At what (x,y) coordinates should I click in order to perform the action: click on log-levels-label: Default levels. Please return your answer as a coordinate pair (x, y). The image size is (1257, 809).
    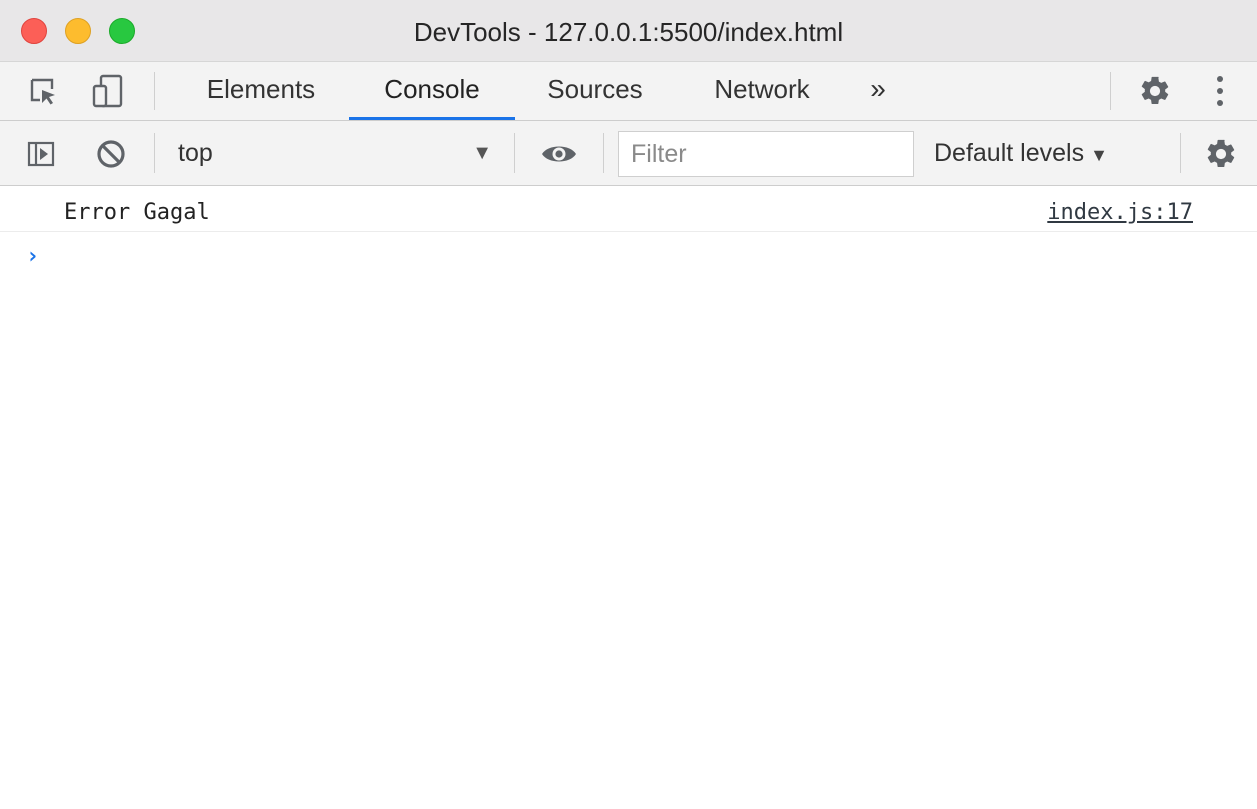
    Looking at the image, I should click on (1009, 153).